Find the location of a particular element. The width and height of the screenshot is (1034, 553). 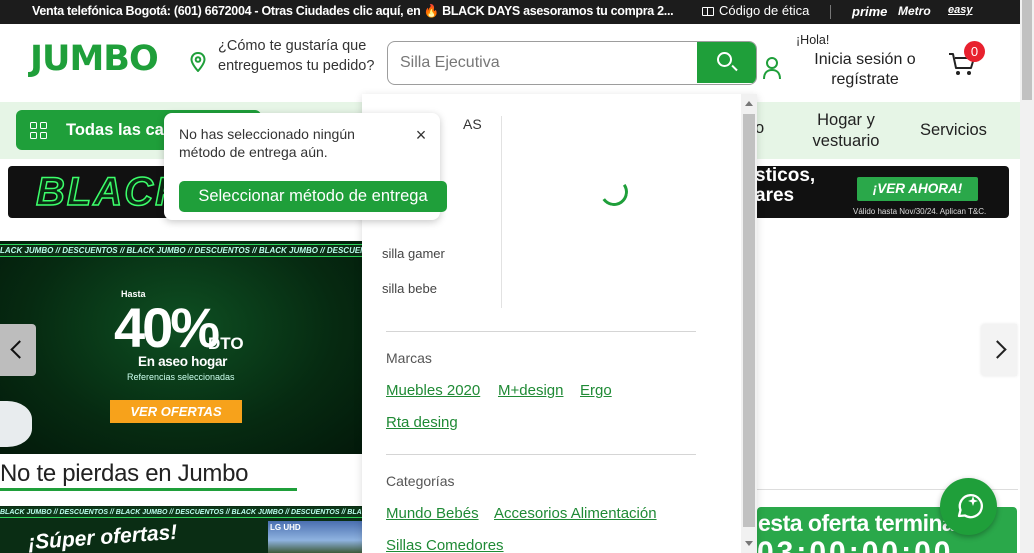

brand-link-easy: easy is located at coordinates (960, 10).